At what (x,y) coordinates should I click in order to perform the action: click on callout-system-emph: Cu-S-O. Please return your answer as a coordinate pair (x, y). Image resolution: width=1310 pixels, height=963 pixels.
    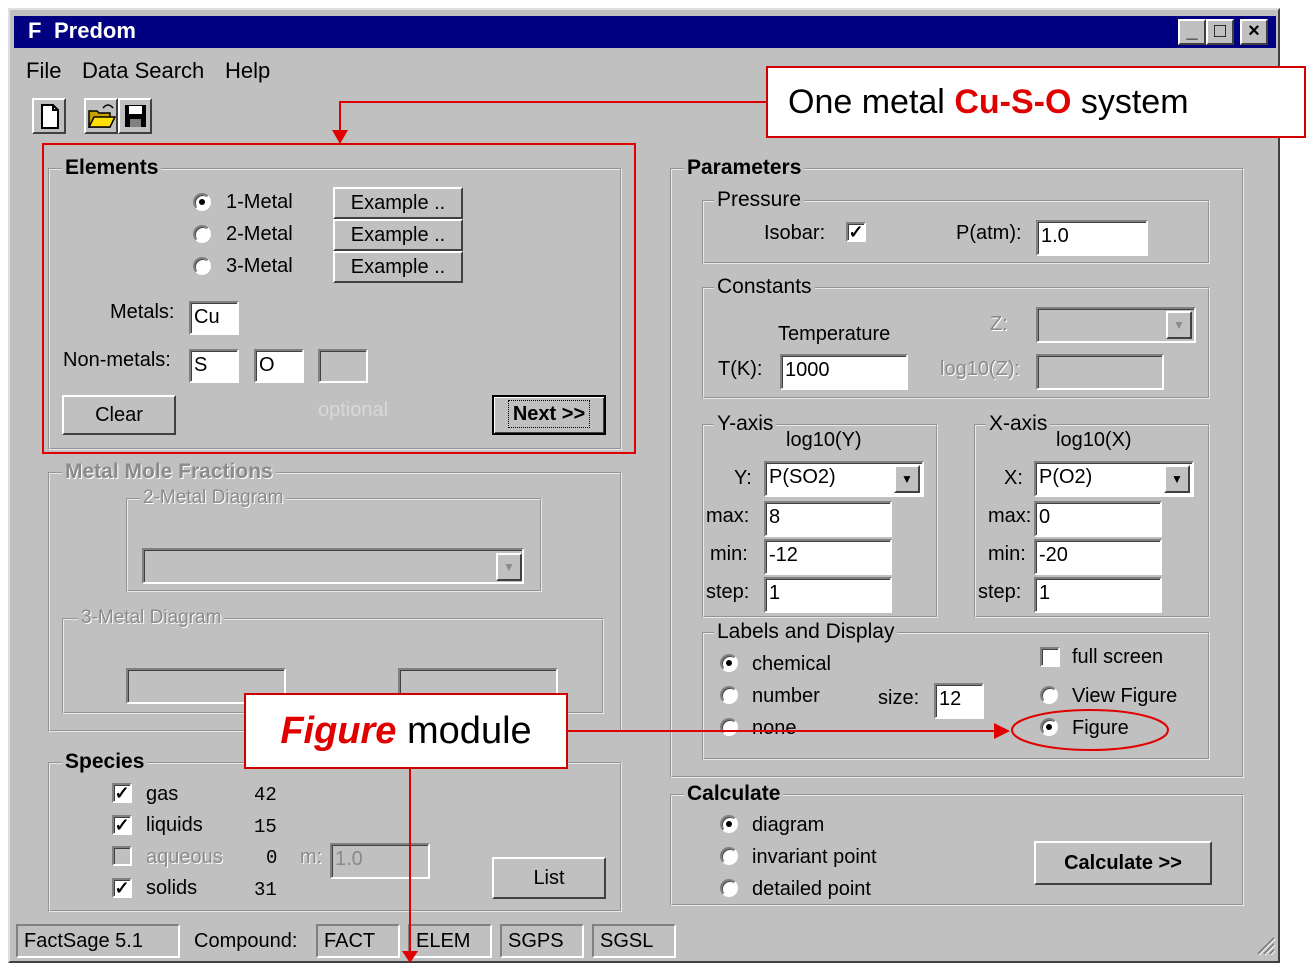
    Looking at the image, I should click on (1013, 102).